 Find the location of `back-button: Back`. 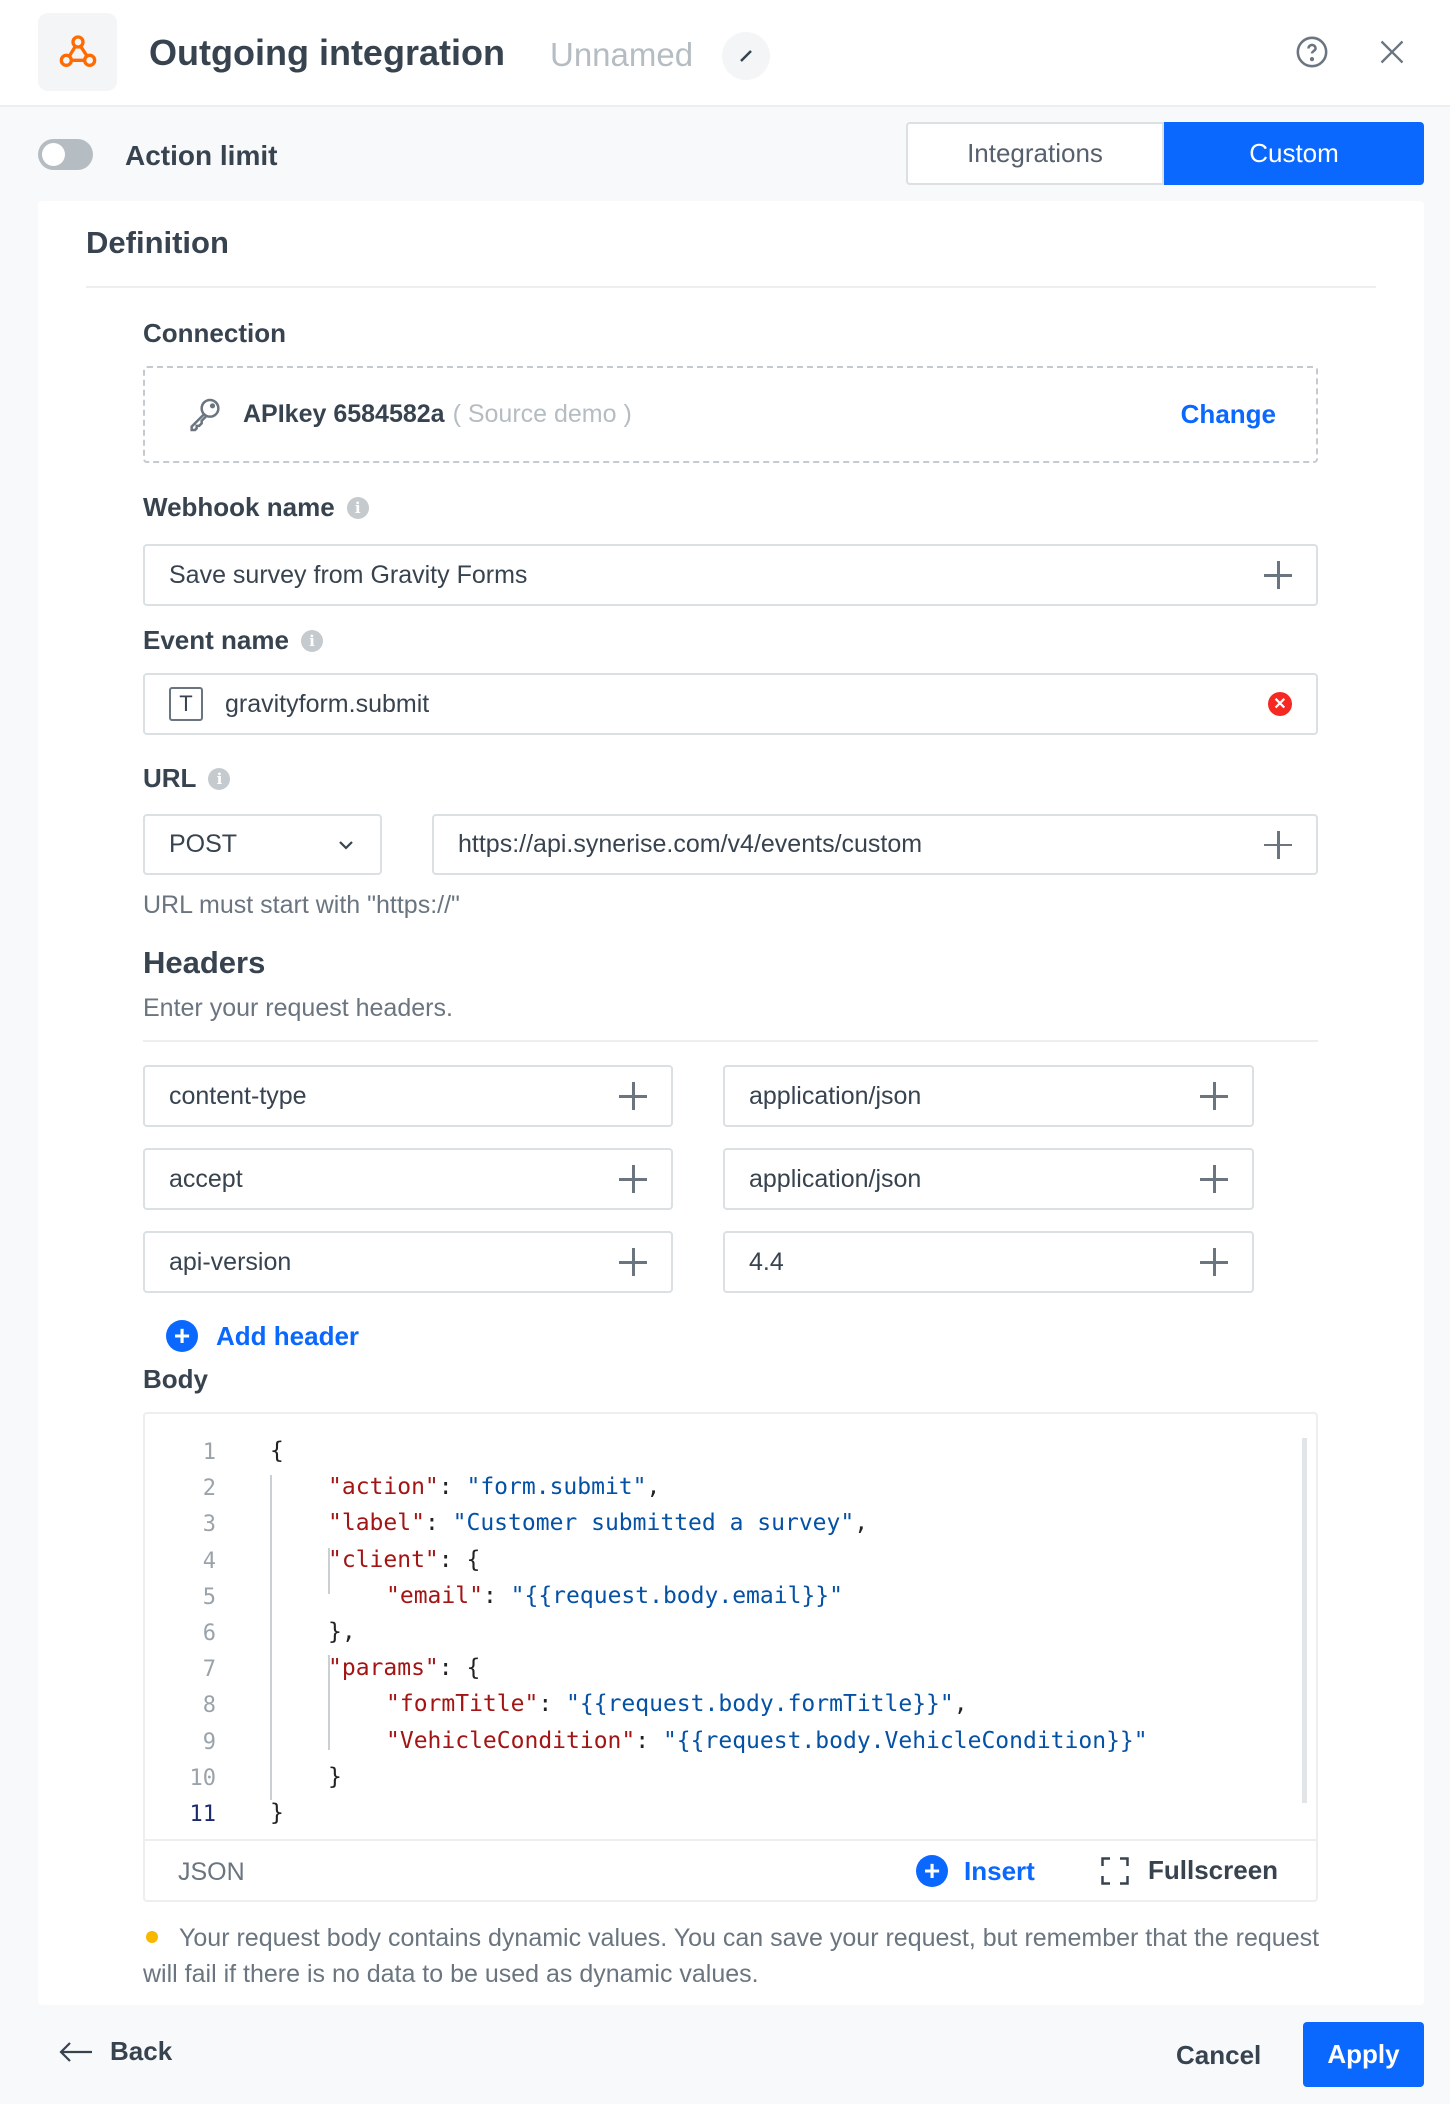

back-button: Back is located at coordinates (115, 2051).